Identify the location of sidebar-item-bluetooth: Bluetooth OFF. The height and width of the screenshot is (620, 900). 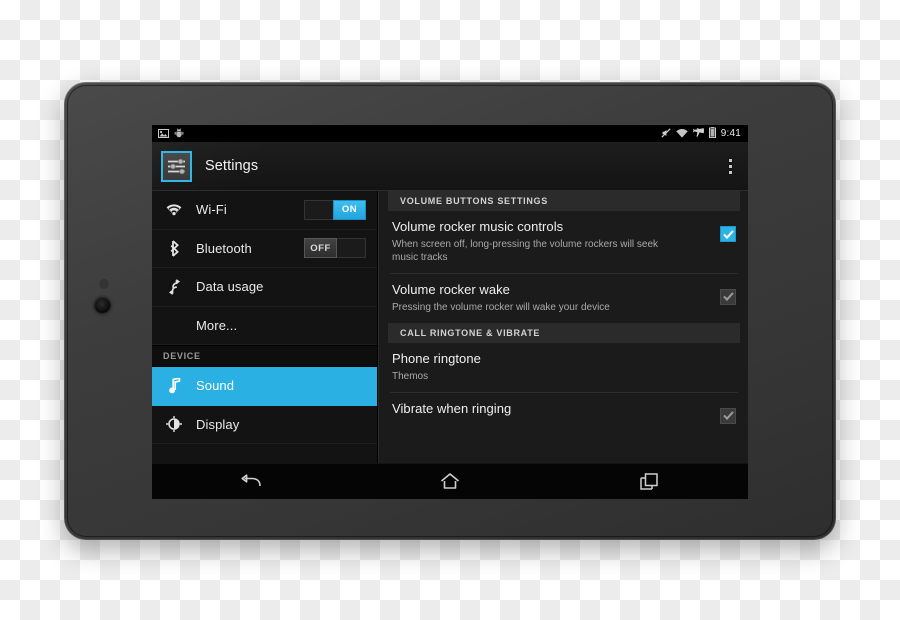
(264, 249).